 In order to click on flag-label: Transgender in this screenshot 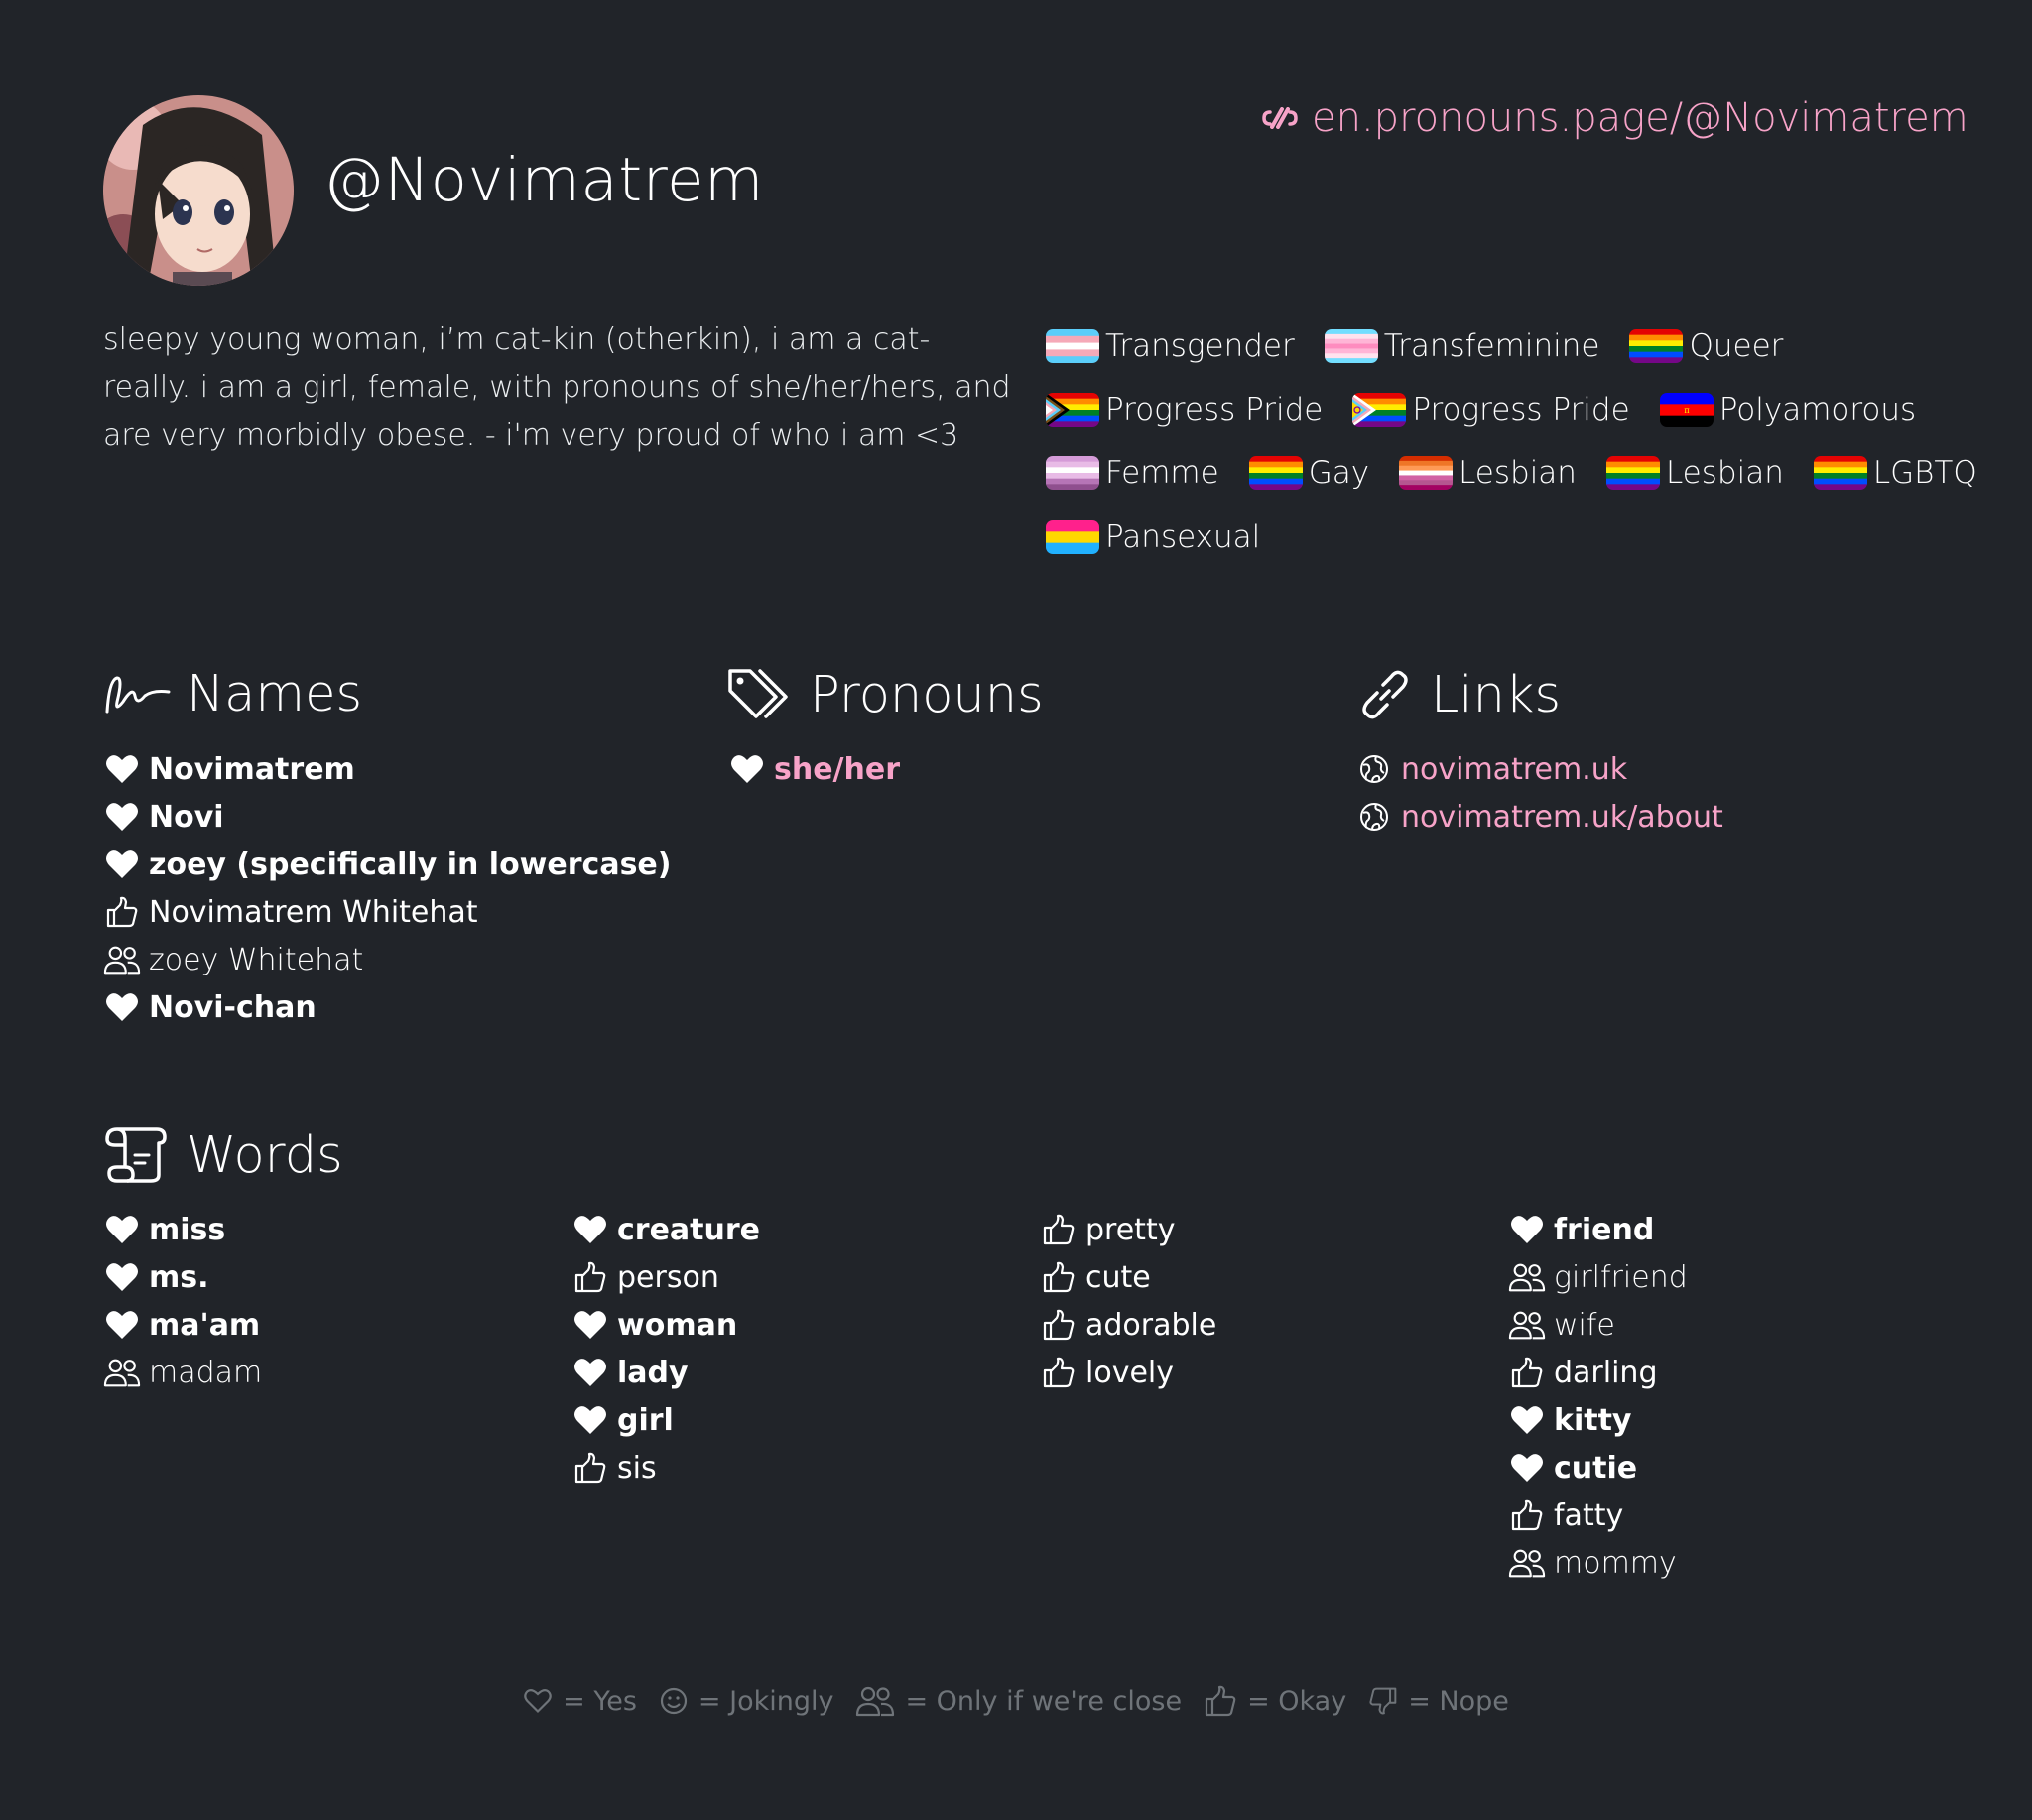, I will do `click(1200, 345)`.